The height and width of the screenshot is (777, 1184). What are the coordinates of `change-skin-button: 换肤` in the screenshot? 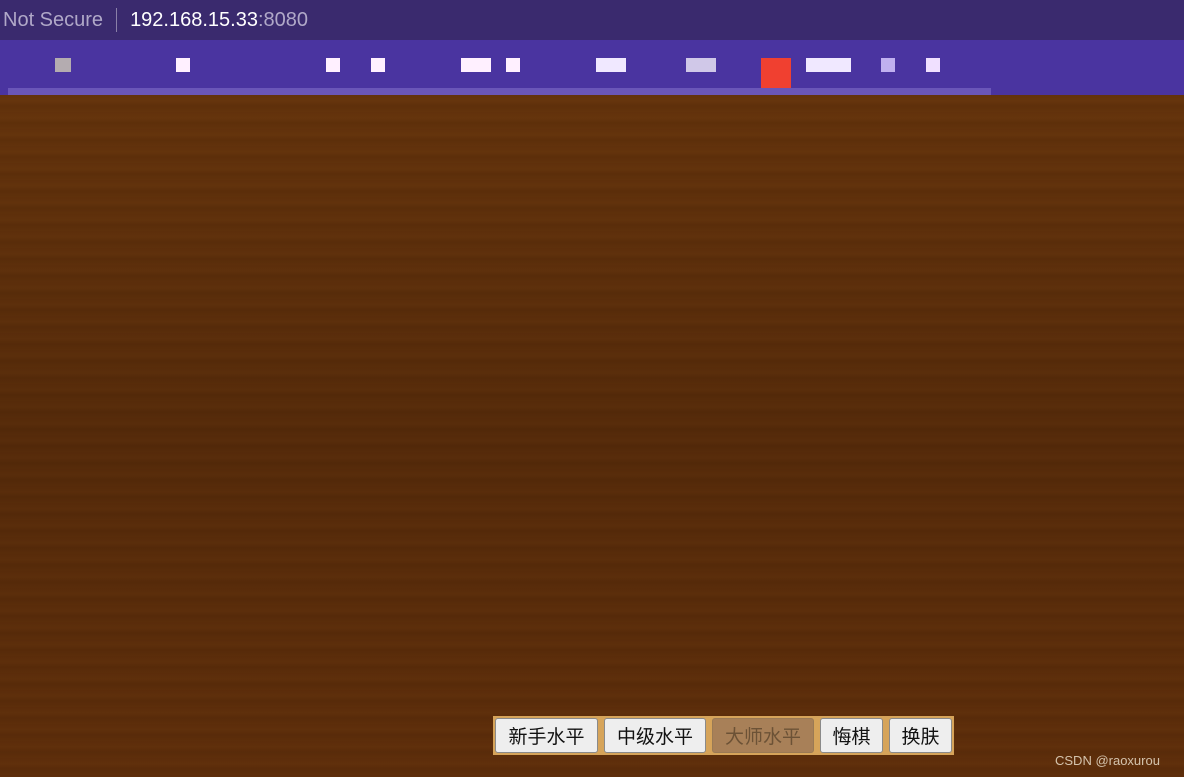 It's located at (920, 735).